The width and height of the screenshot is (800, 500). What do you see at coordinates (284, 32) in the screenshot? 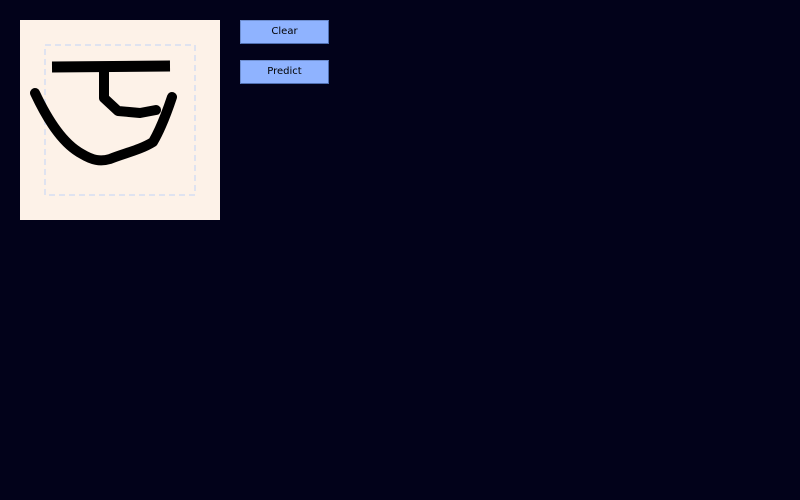
I see `clear-button: Clear` at bounding box center [284, 32].